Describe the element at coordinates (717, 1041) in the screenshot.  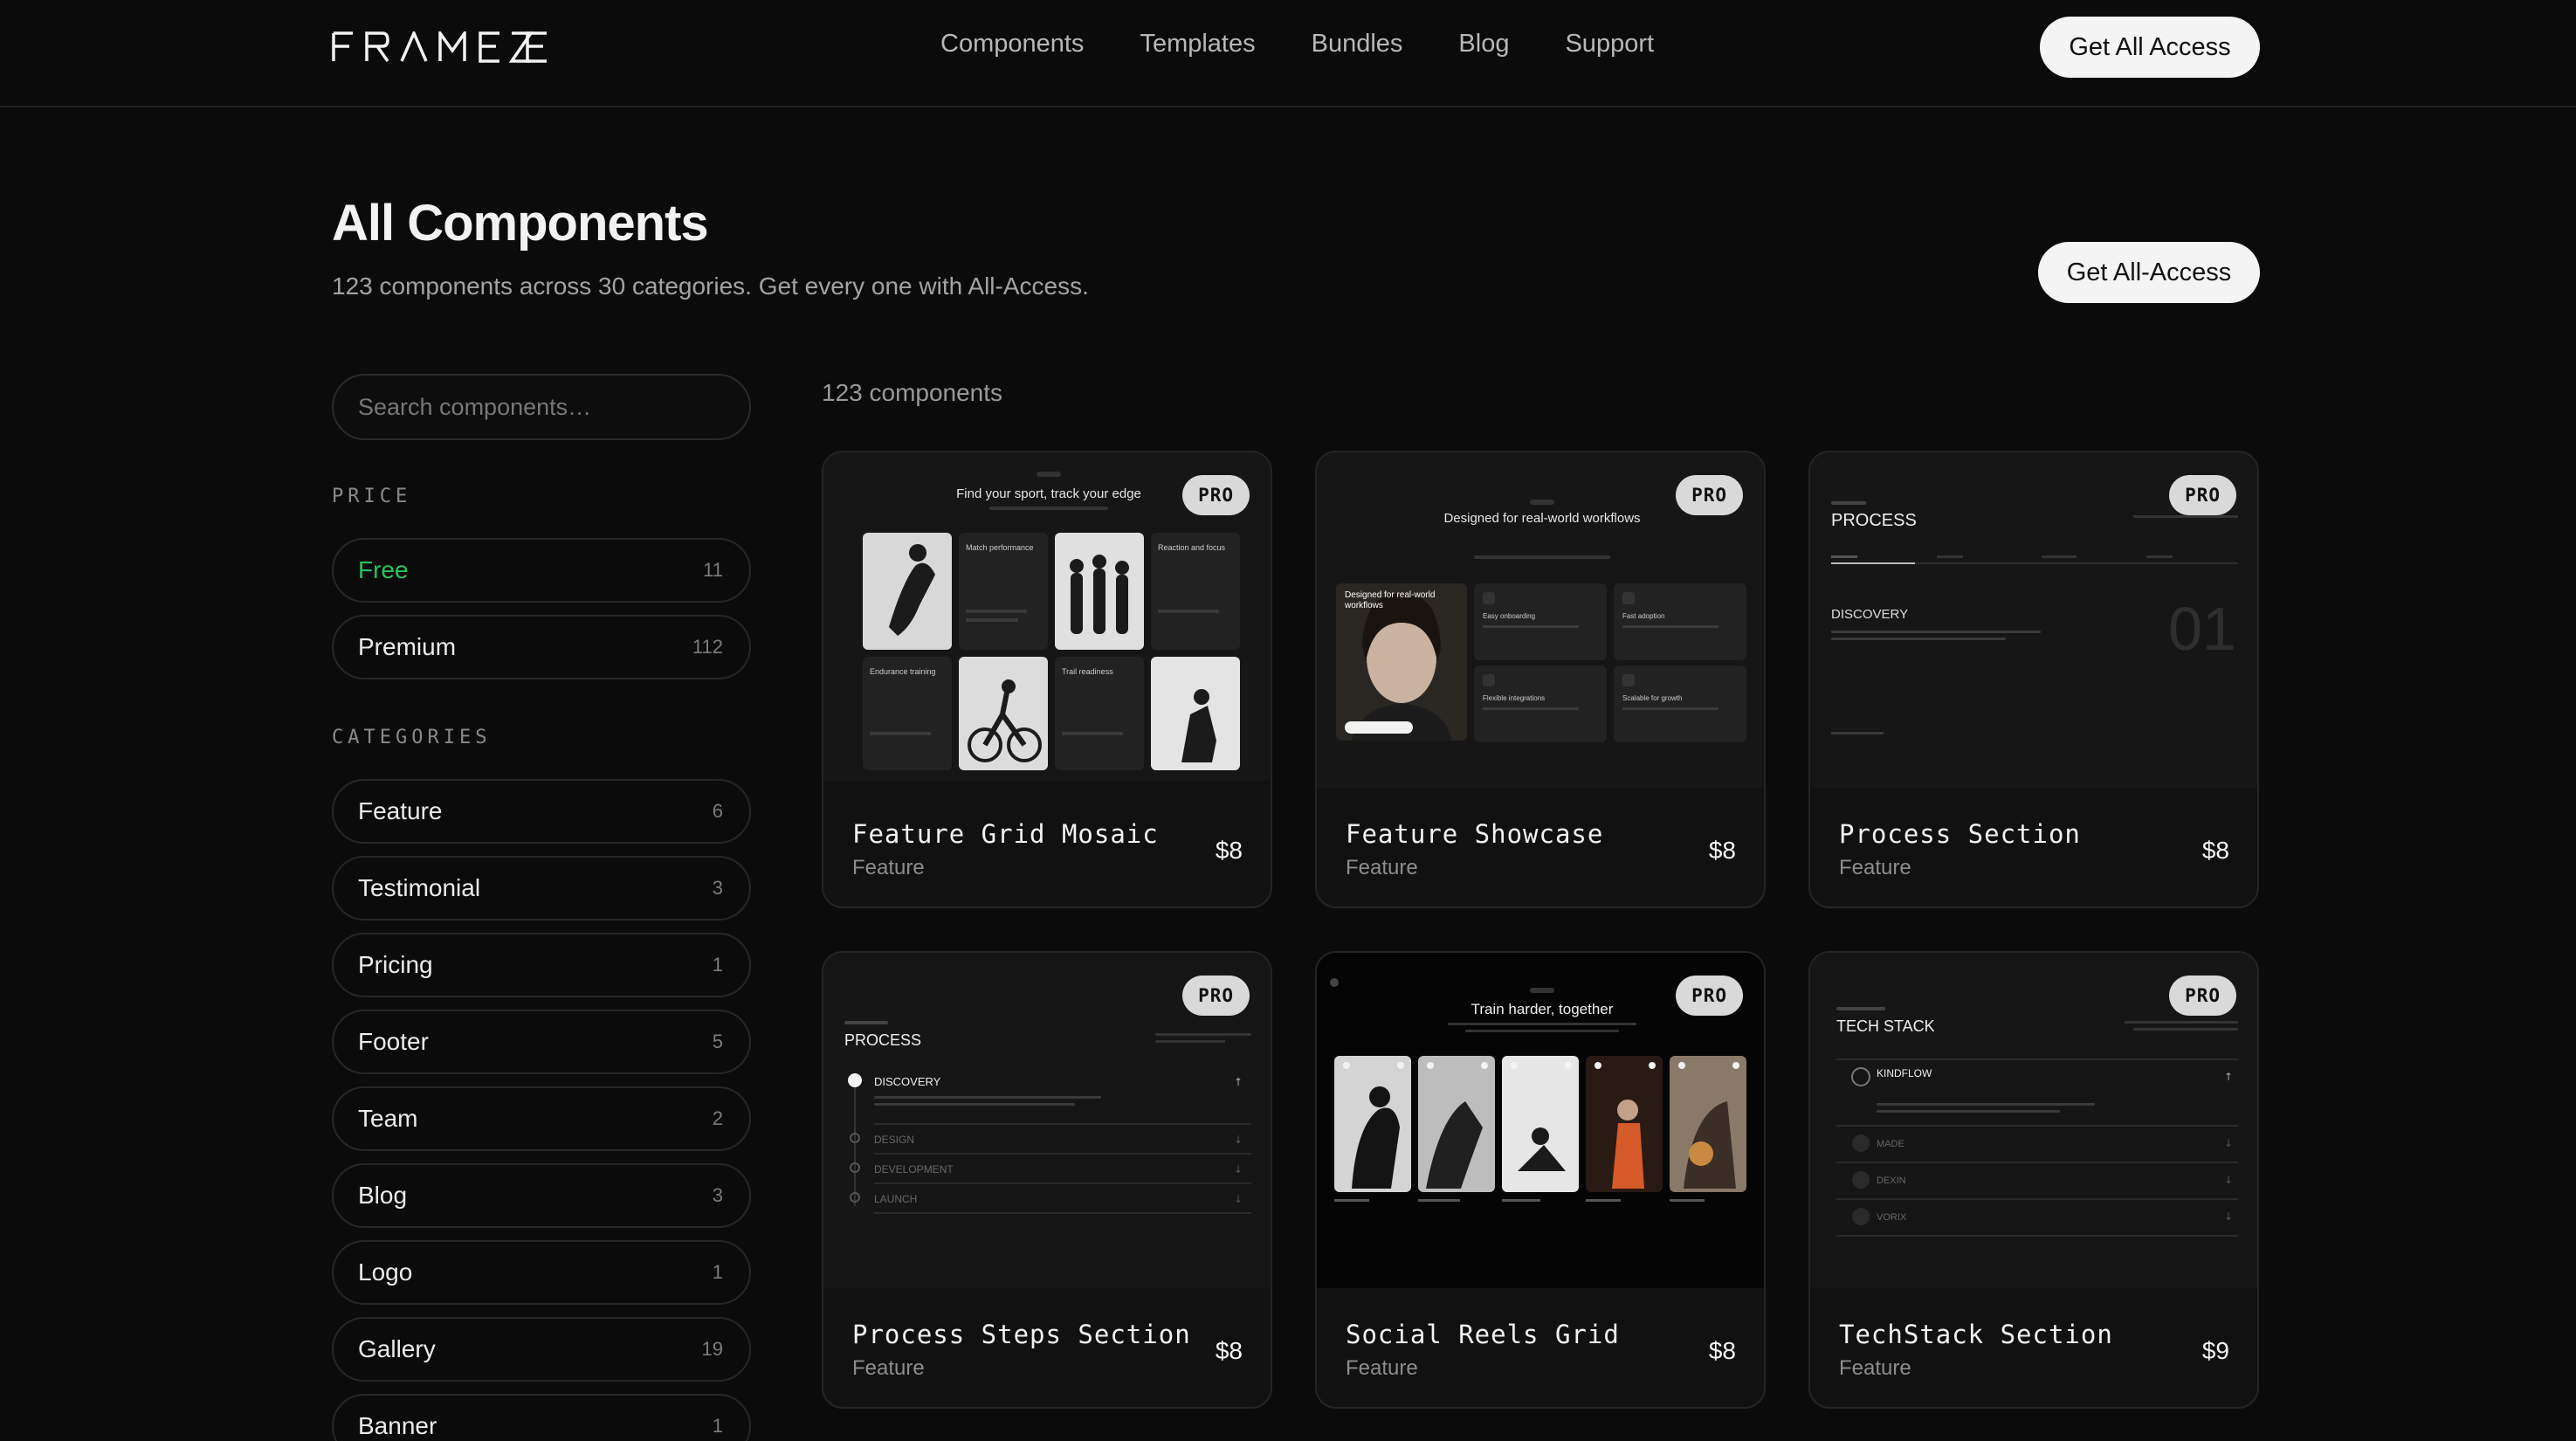
I see `filter-count: 5` at that location.